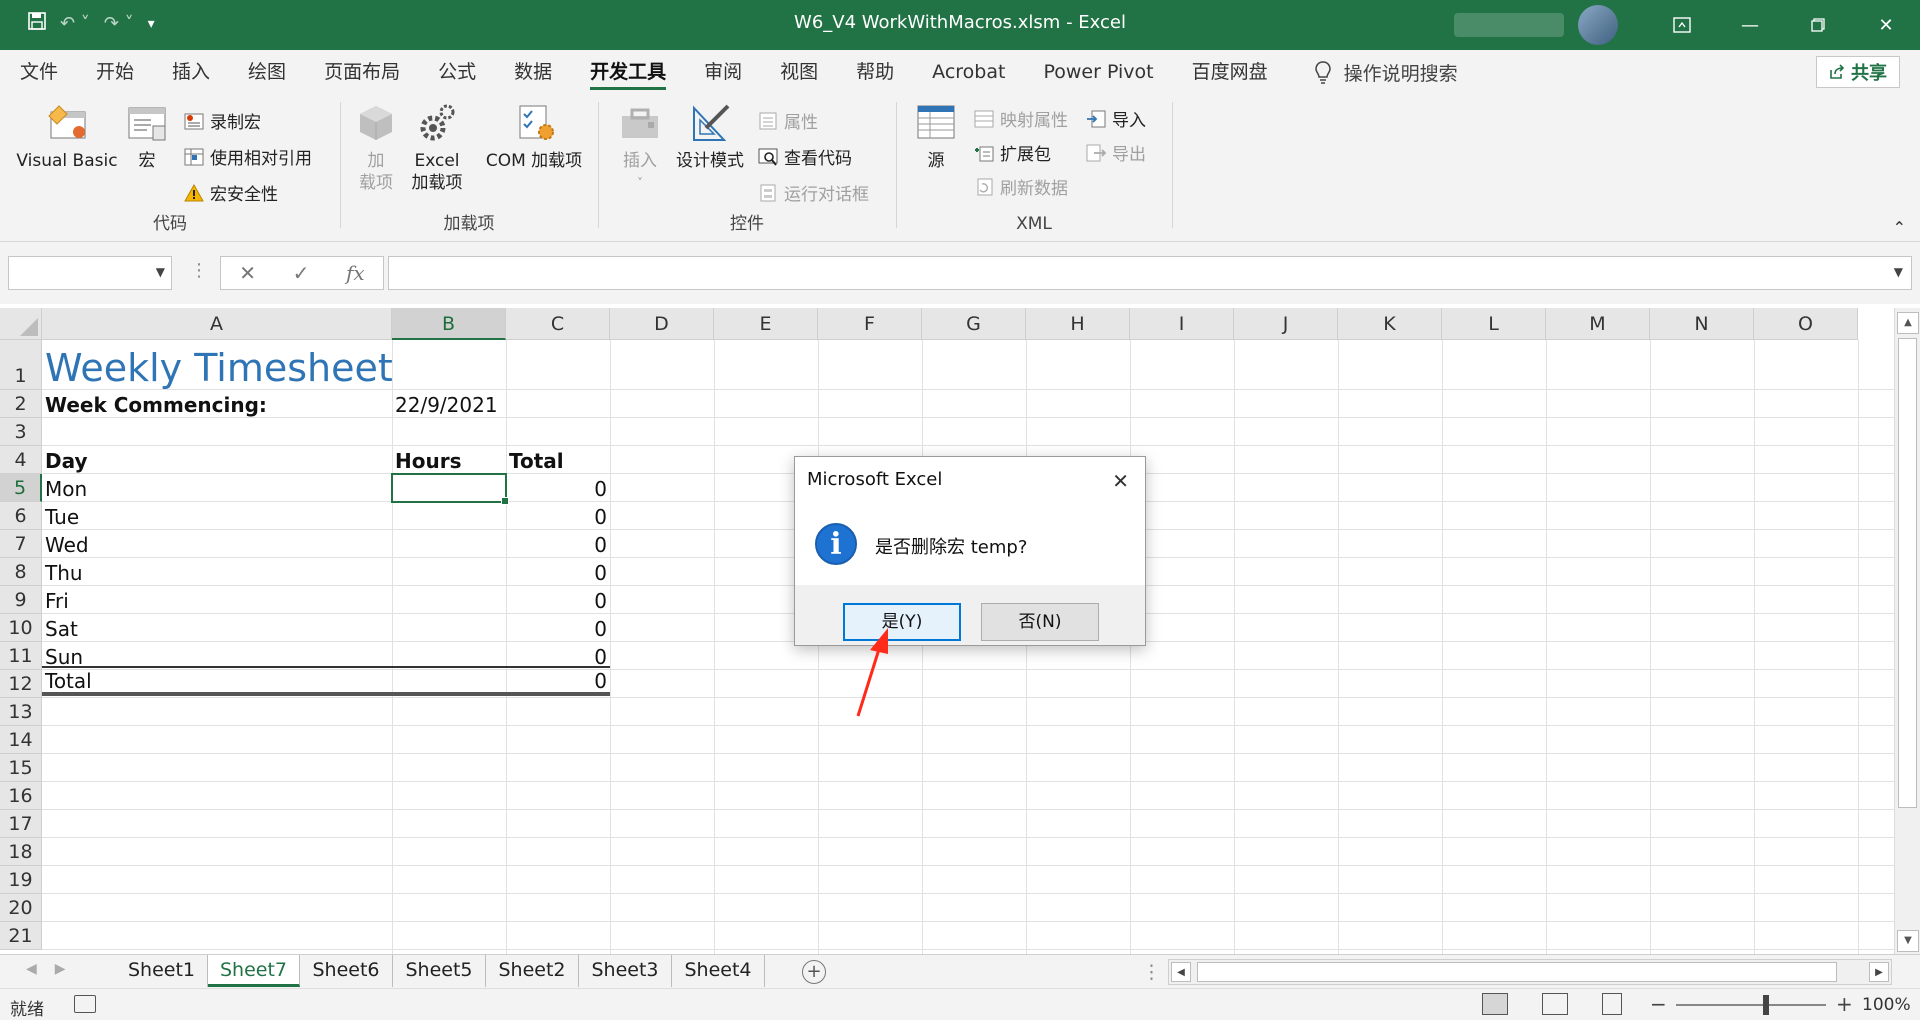 This screenshot has width=1920, height=1020. I want to click on week-commencing-value: 22/9/2021, so click(449, 404).